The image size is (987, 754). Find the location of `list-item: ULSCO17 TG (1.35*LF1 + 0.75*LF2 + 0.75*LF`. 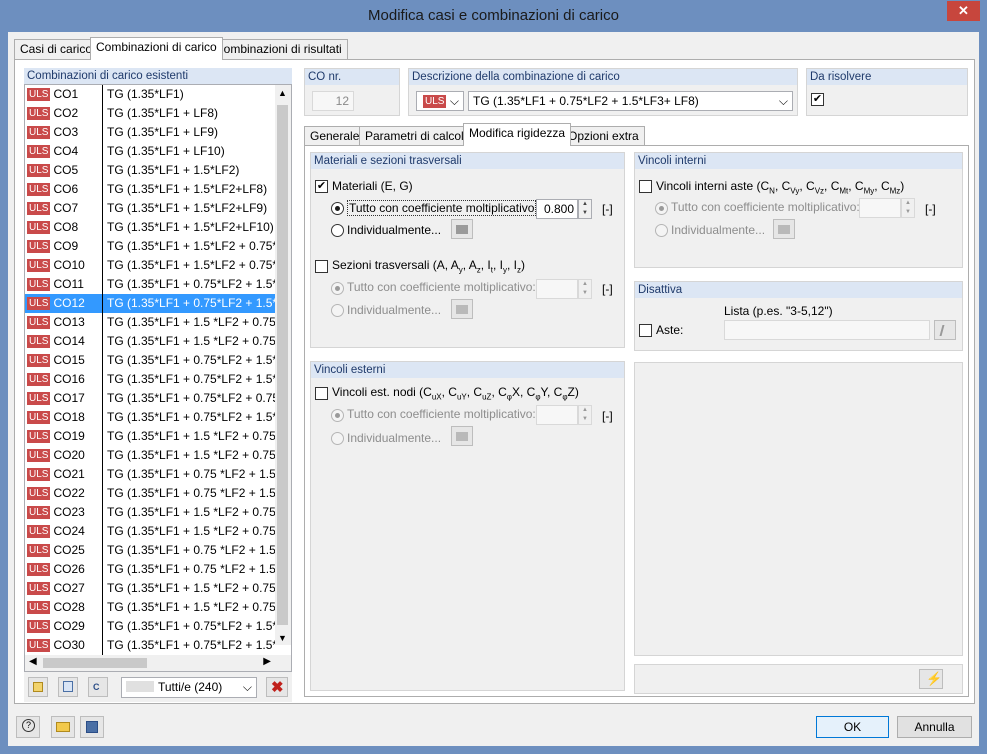

list-item: ULSCO17 TG (1.35*LF1 + 0.75*LF2 + 0.75*LF is located at coordinates (151, 398).